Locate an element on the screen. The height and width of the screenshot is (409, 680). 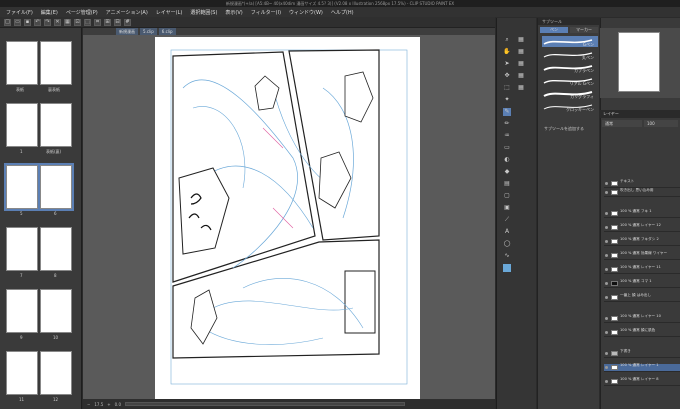
open-icon: ▭ is located at coordinates (17, 22).